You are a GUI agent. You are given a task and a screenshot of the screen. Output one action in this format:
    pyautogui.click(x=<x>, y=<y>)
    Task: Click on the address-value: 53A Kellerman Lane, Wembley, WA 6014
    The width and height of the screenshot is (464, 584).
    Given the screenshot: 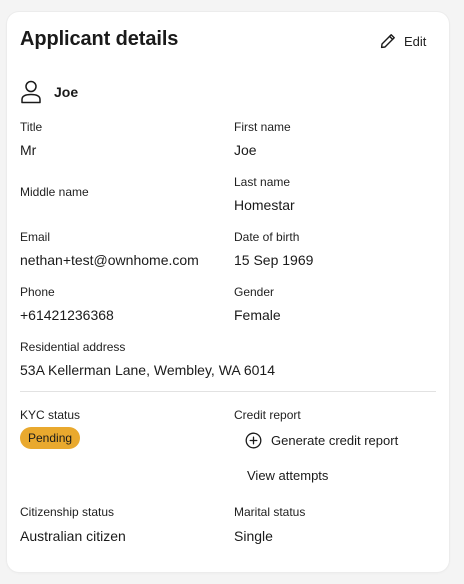 What is the action you would take?
    pyautogui.click(x=147, y=370)
    